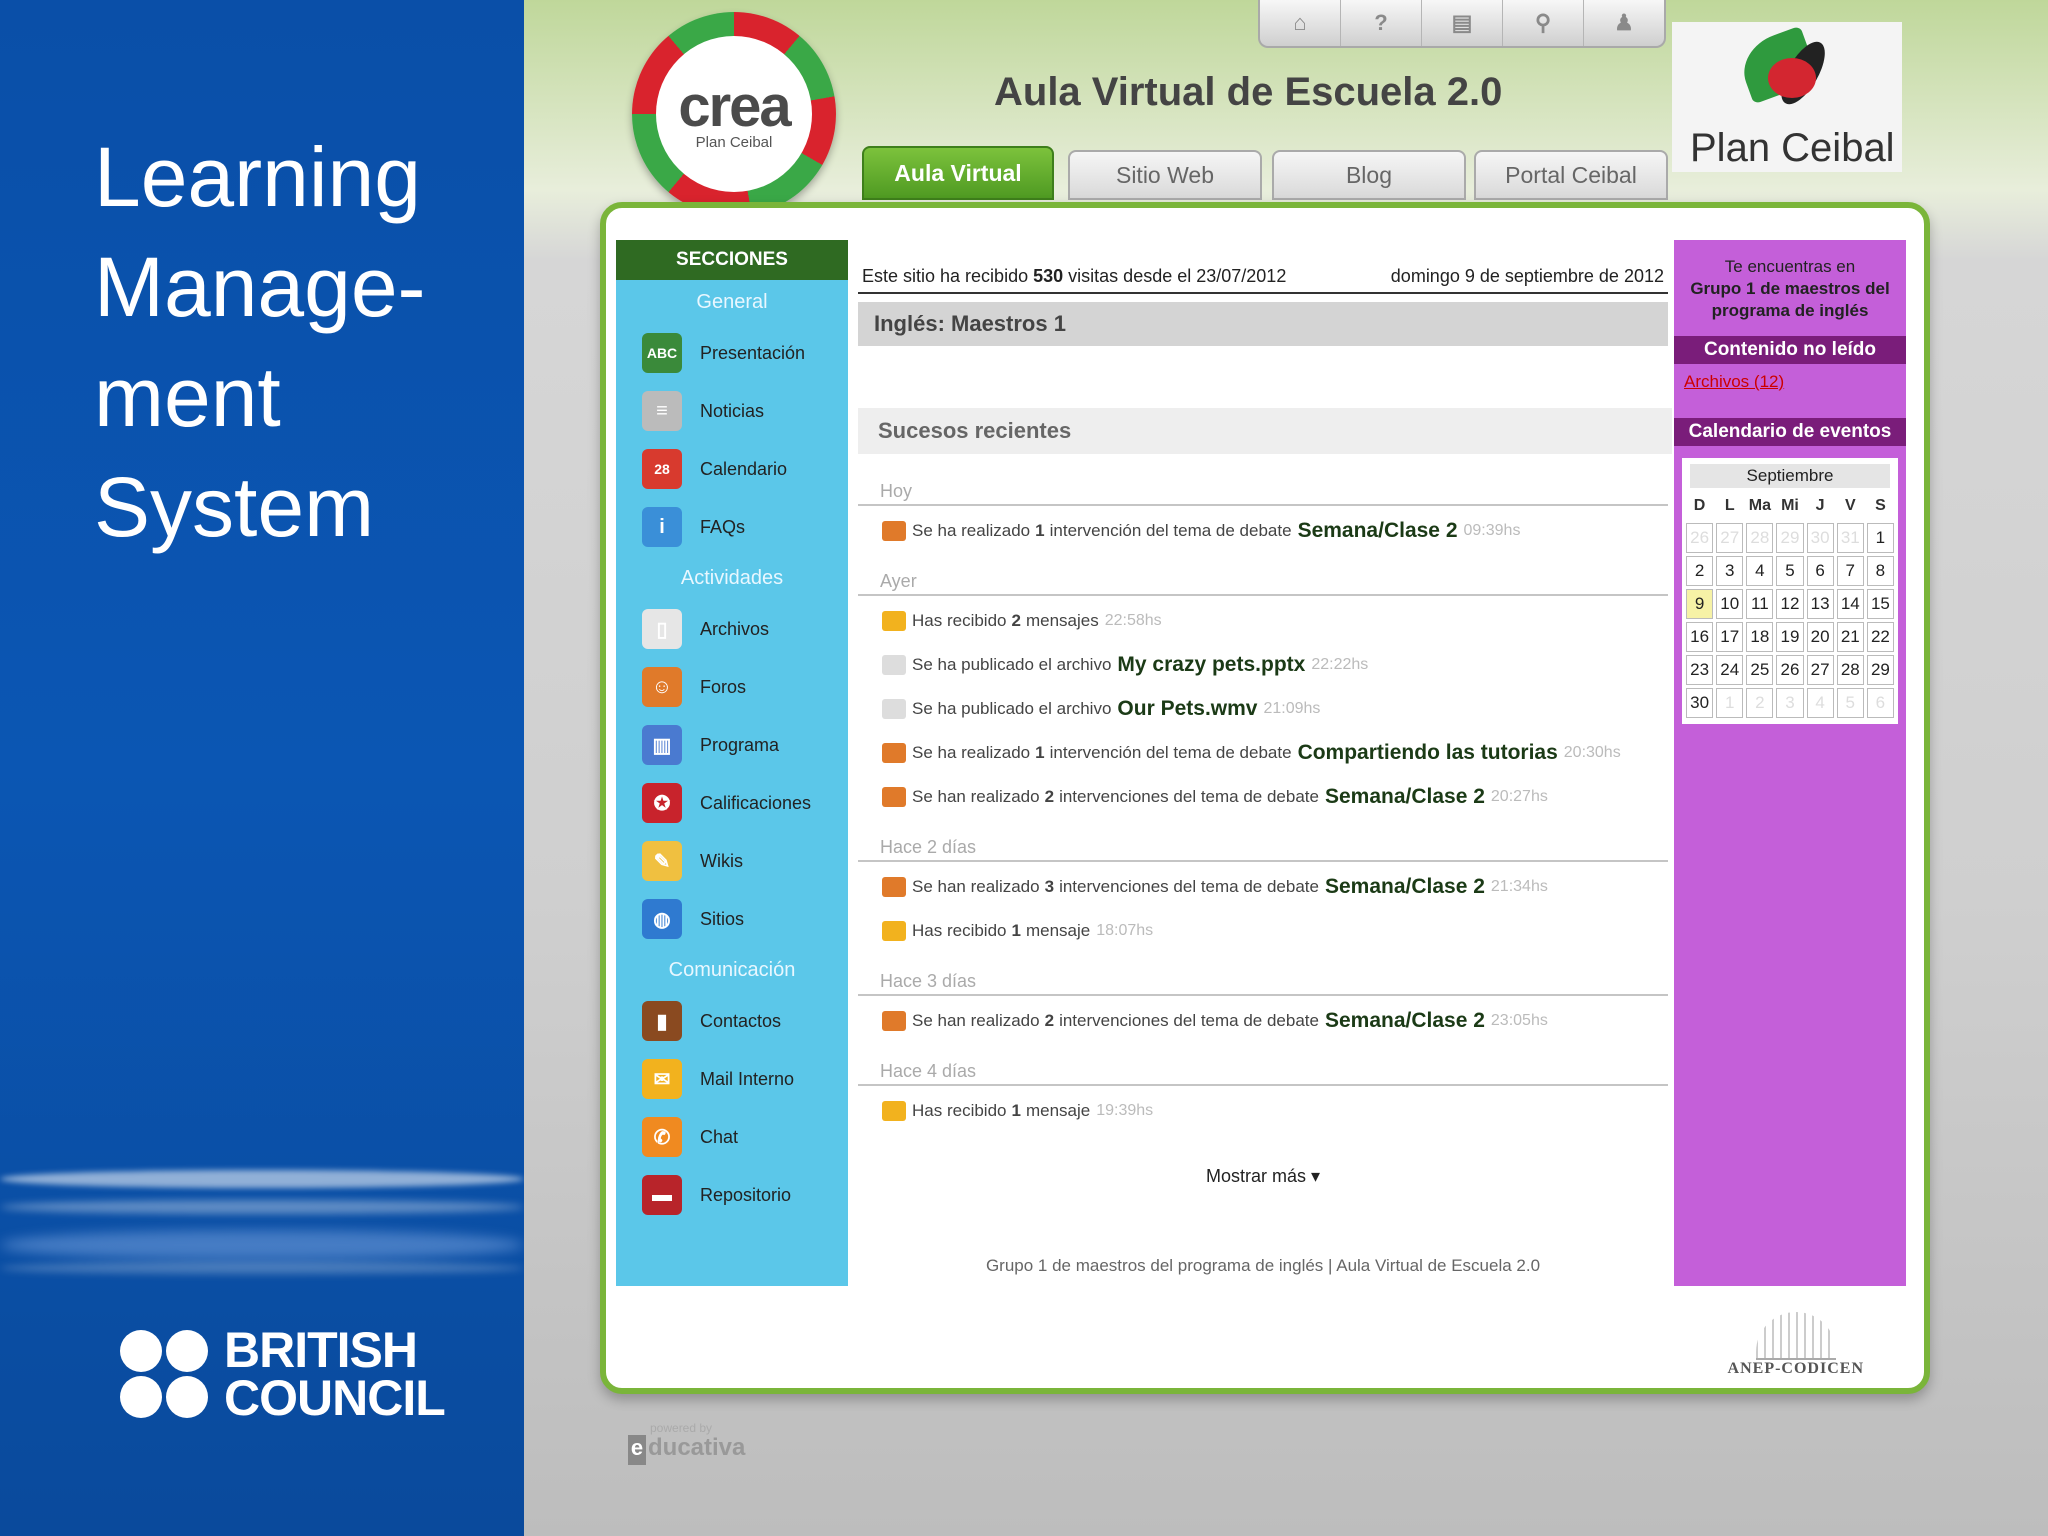  I want to click on sidebar-item-wikis: ✎ Wikis, so click(732, 861).